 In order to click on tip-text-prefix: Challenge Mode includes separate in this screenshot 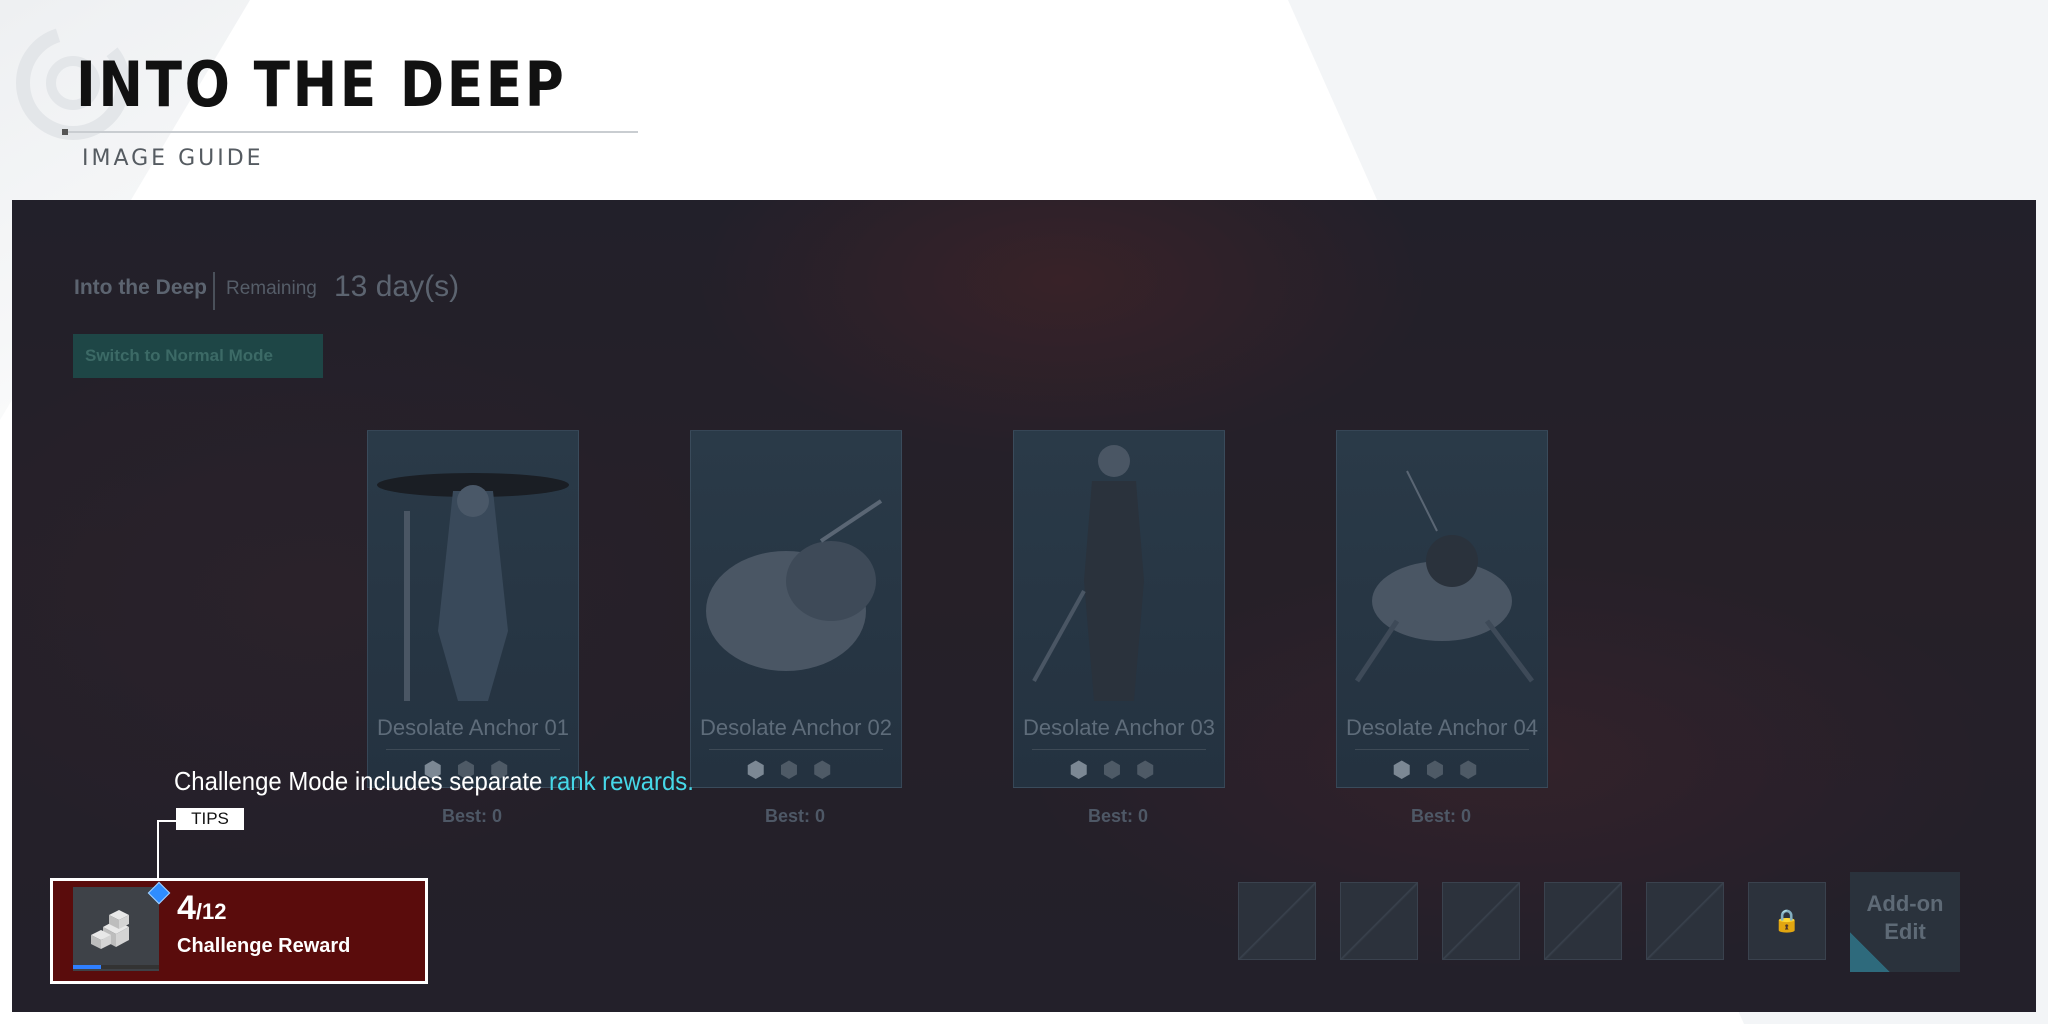, I will do `click(362, 781)`.